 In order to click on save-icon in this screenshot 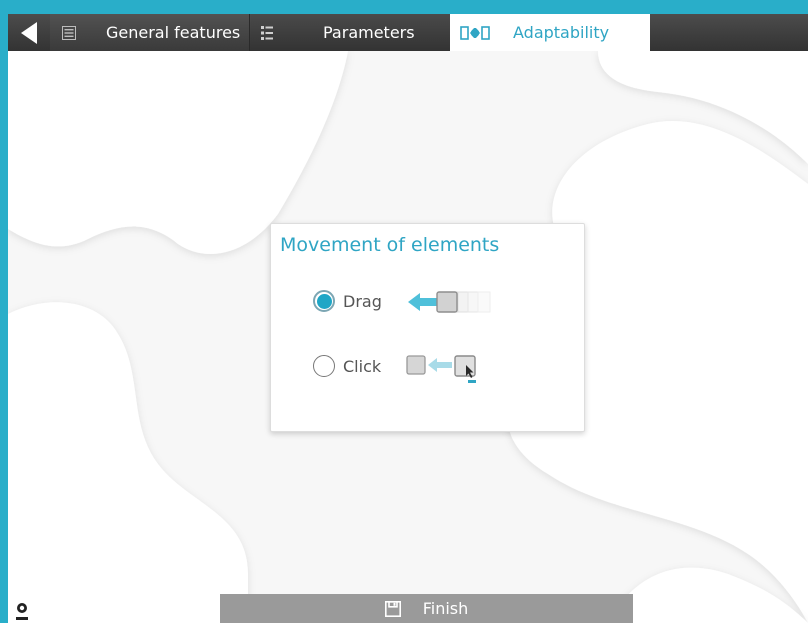, I will do `click(392, 608)`.